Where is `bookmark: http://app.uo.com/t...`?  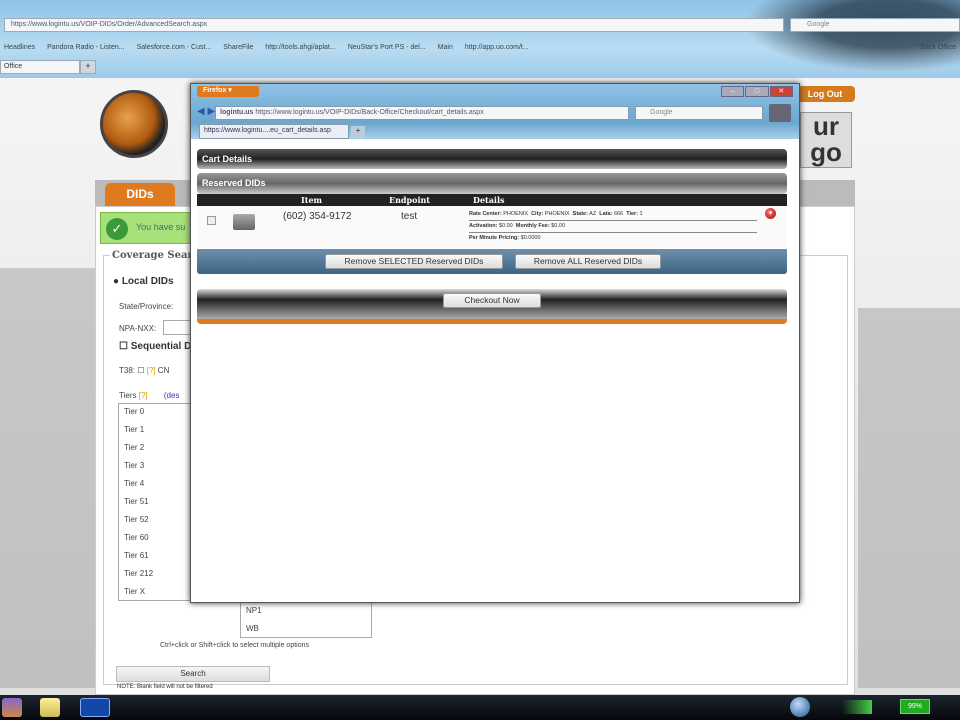 bookmark: http://app.uo.com/t... is located at coordinates (497, 49).